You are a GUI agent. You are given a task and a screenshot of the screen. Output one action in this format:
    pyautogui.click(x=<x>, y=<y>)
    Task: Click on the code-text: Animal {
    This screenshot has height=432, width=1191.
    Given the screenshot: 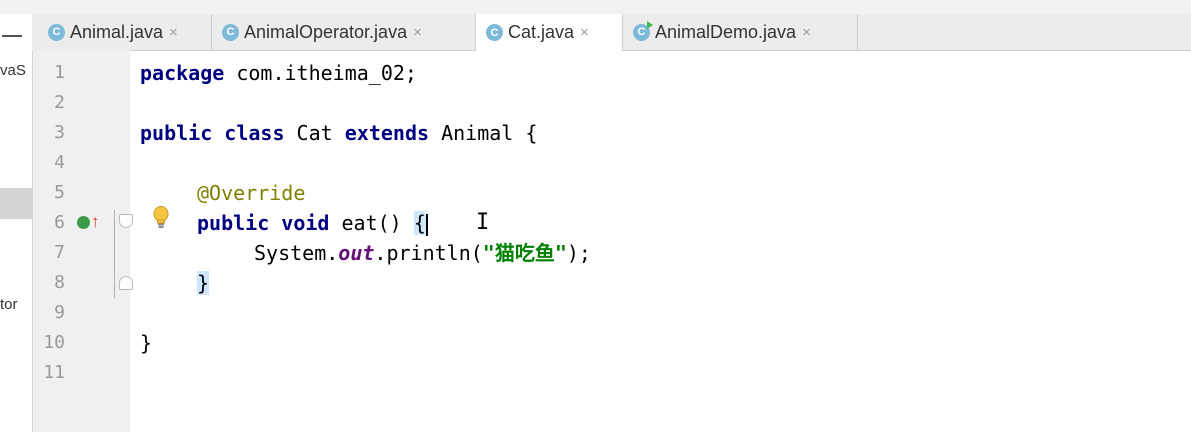 What is the action you would take?
    pyautogui.click(x=483, y=133)
    